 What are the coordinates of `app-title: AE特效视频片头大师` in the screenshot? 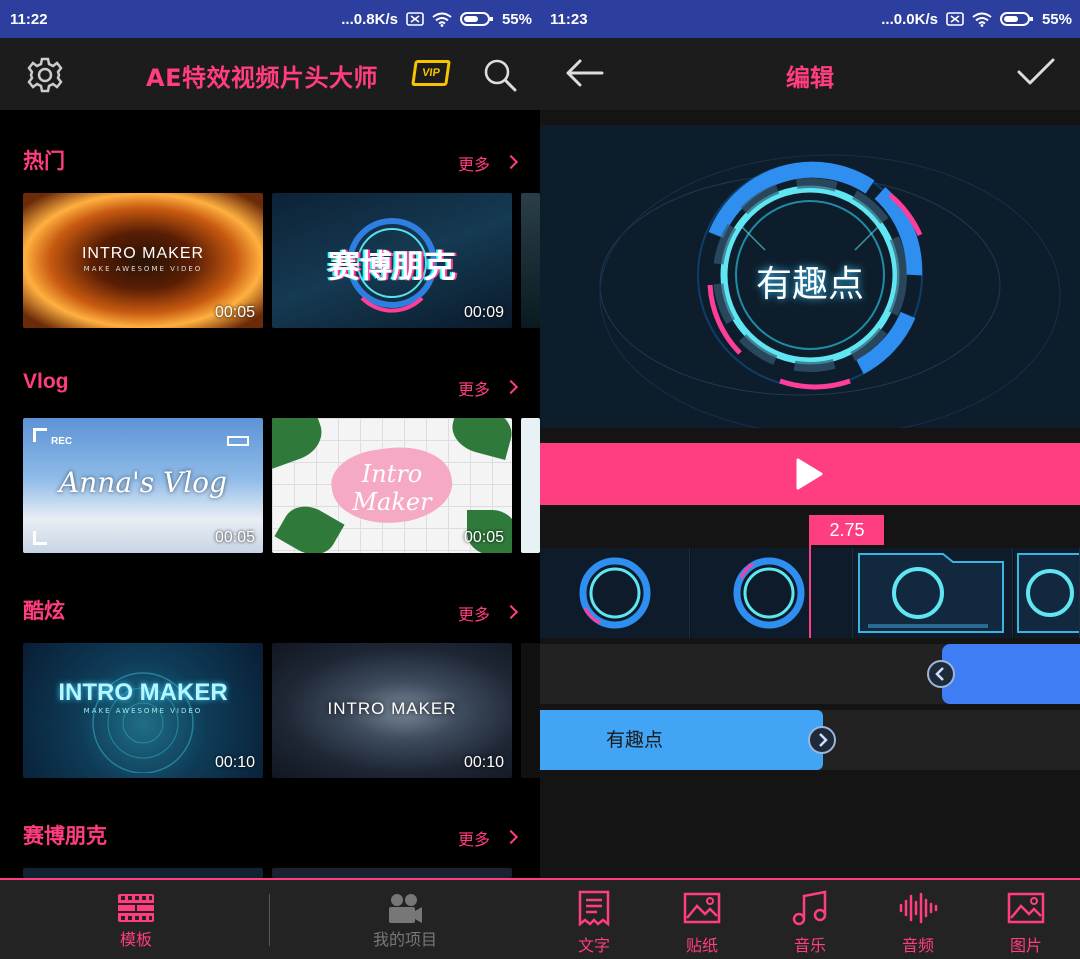 It's located at (262, 78).